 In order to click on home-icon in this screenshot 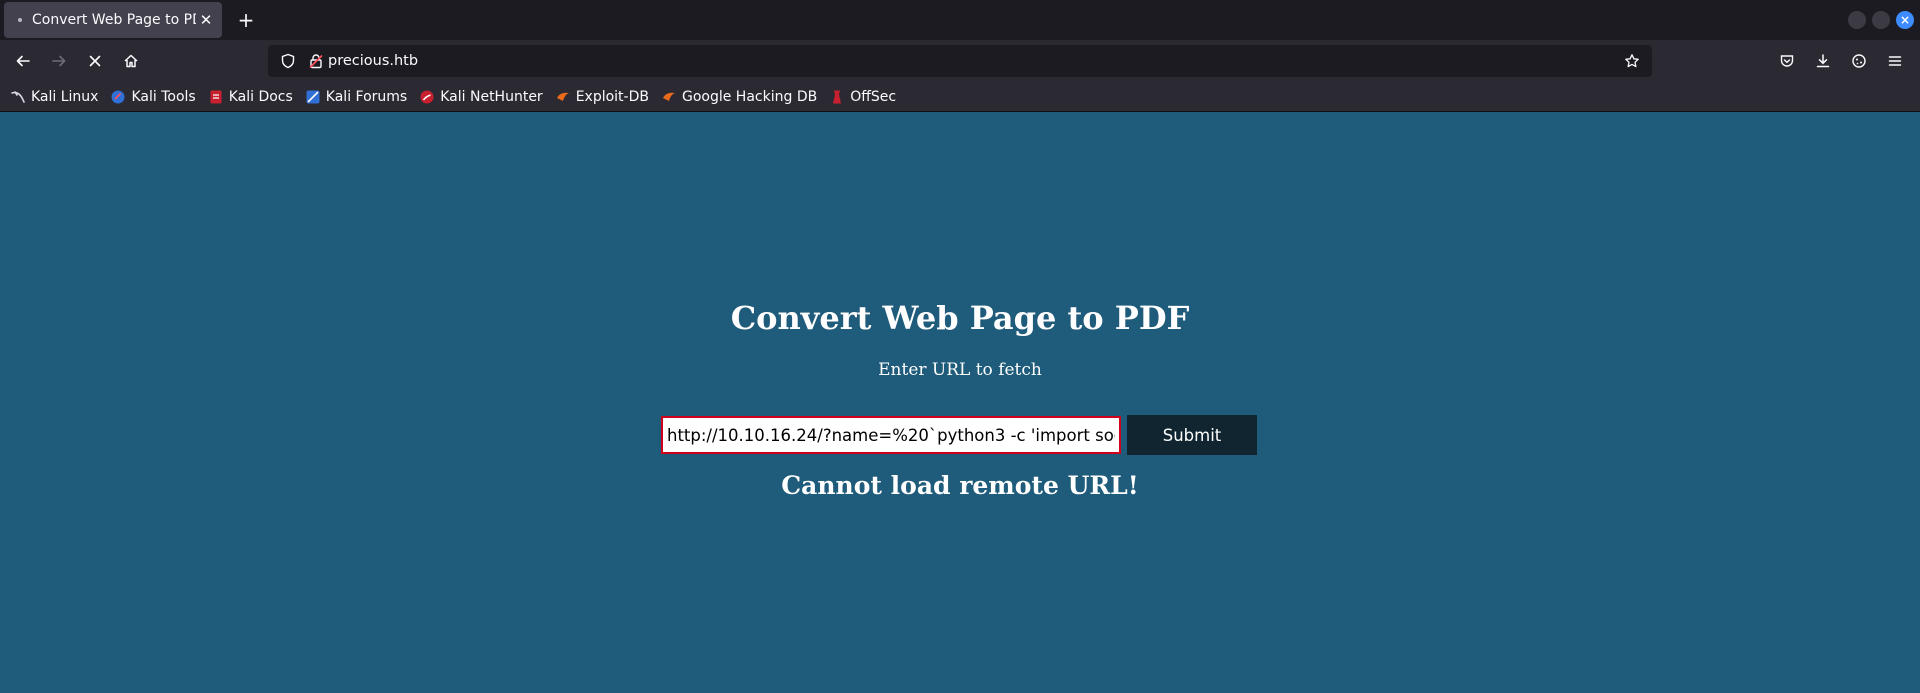, I will do `click(131, 61)`.